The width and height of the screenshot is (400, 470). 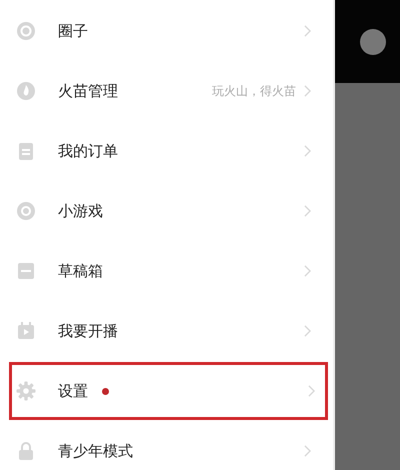 I want to click on menu-label: 我的订单, so click(x=88, y=151).